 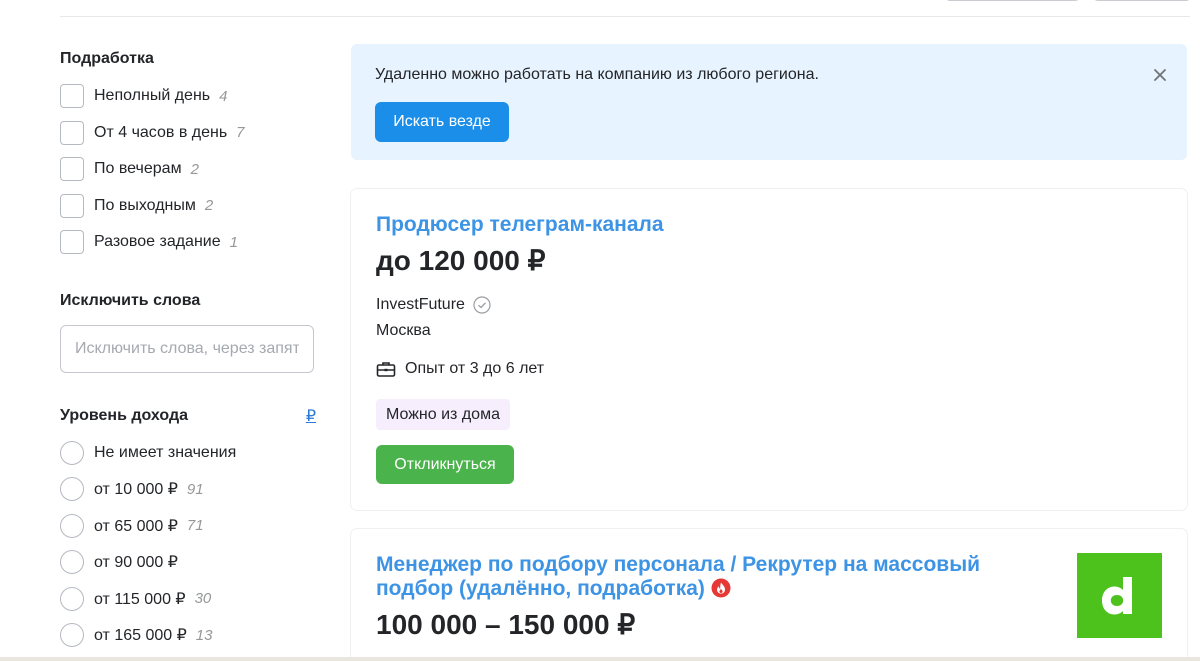 What do you see at coordinates (203, 599) in the screenshot?
I see `option-count: 30` at bounding box center [203, 599].